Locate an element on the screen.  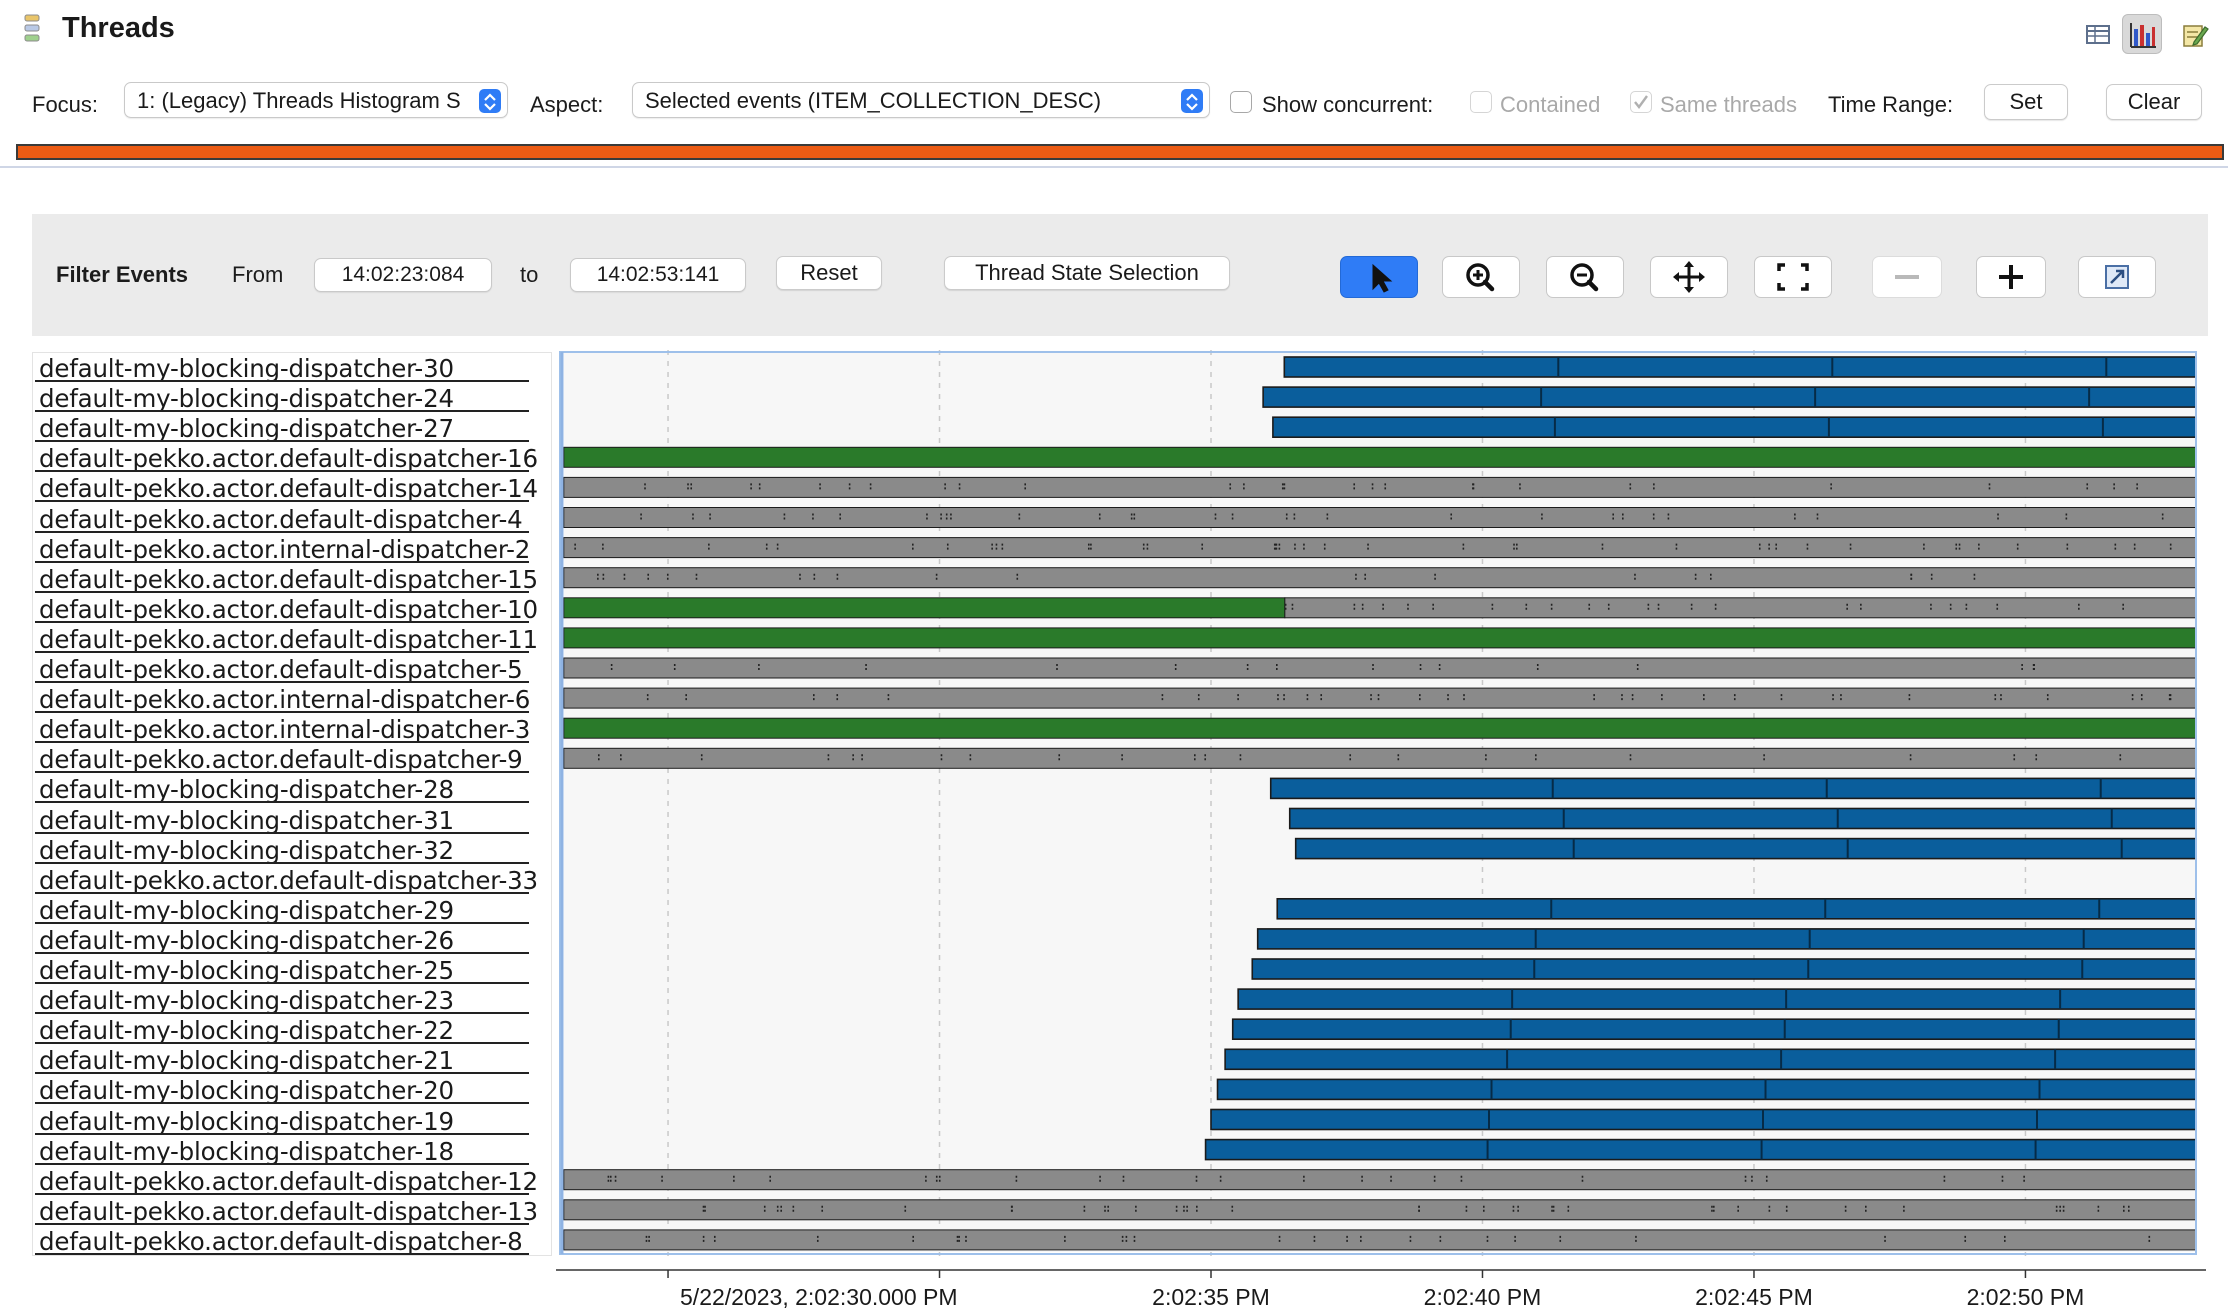
thread-name-label: default-pekko.actor.default-dispatcher-8 is located at coordinates (281, 1241).